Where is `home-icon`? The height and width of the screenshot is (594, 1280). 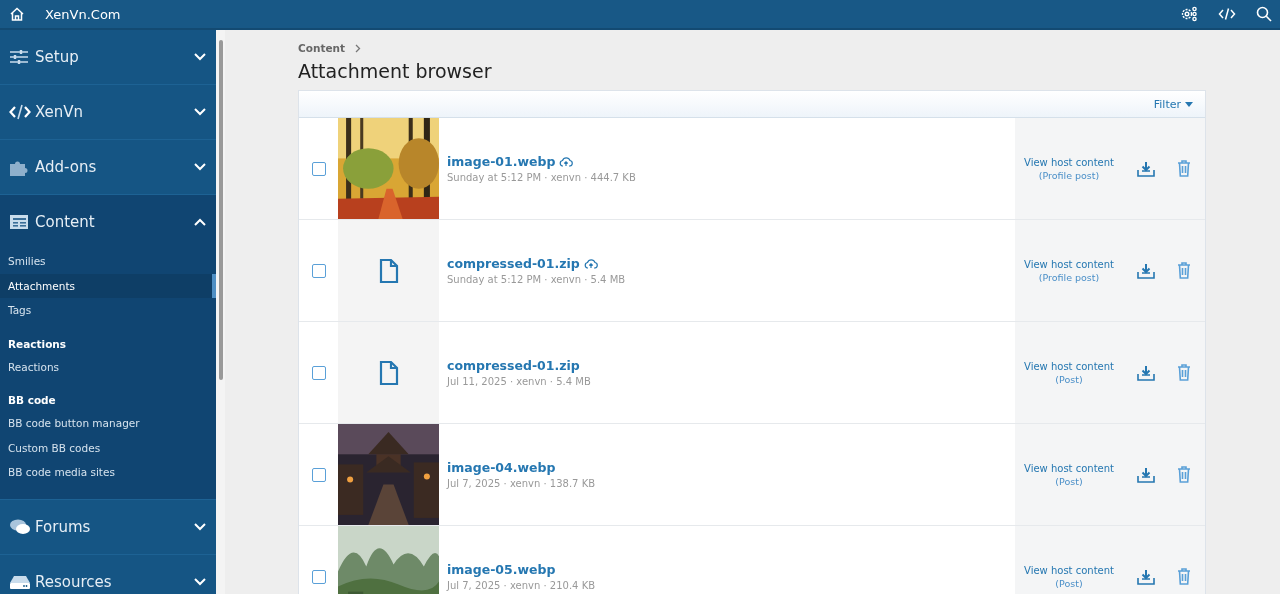 home-icon is located at coordinates (17, 14).